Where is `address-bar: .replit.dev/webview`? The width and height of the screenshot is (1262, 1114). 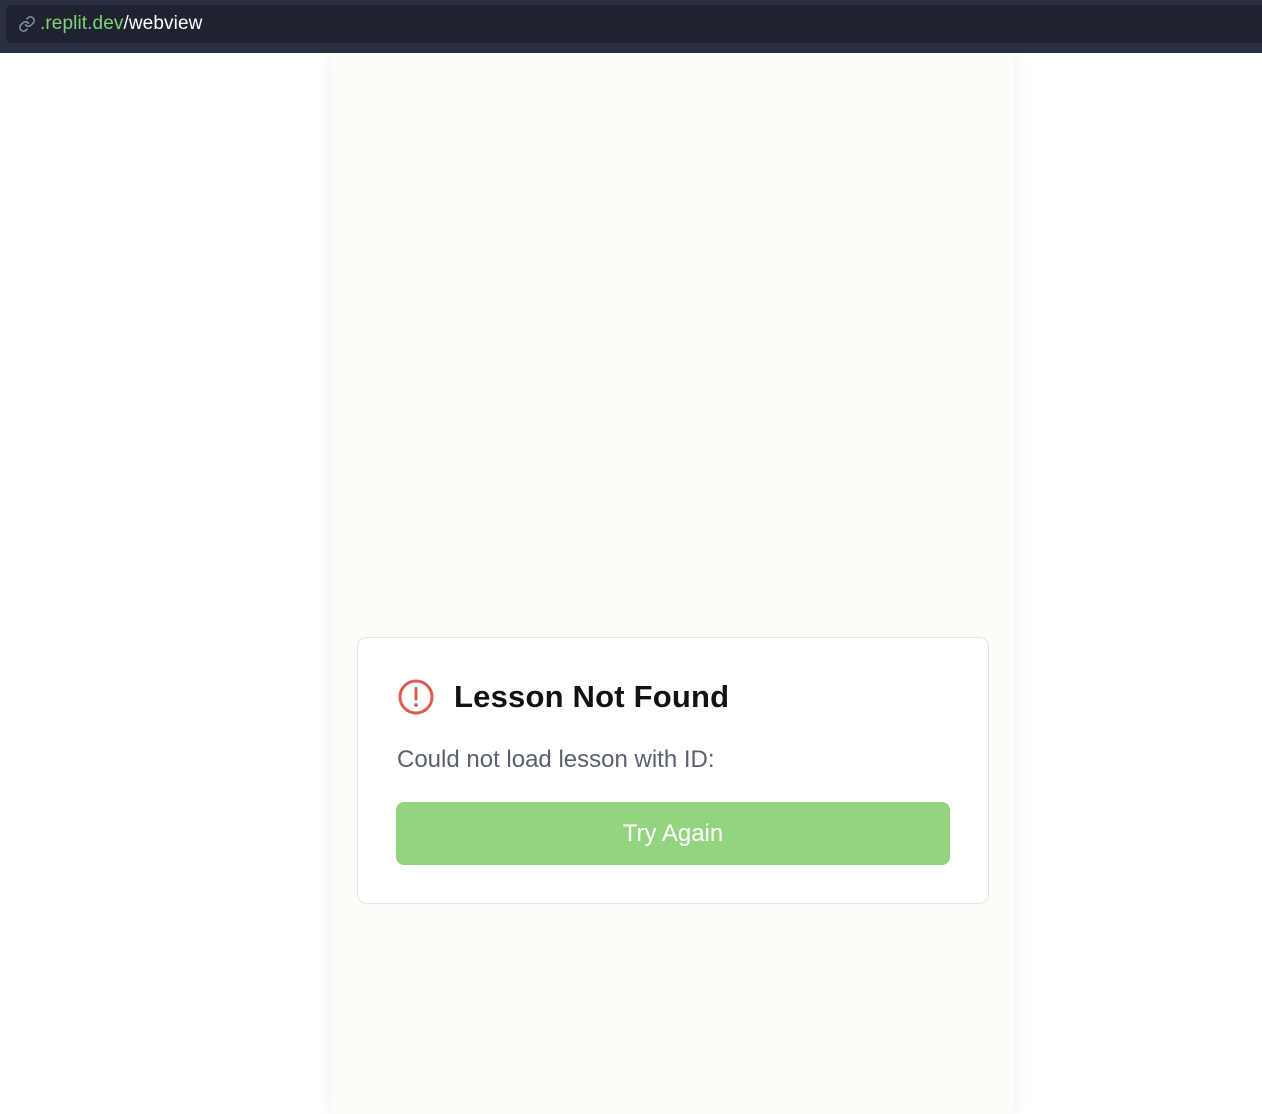 address-bar: .replit.dev/webview is located at coordinates (634, 24).